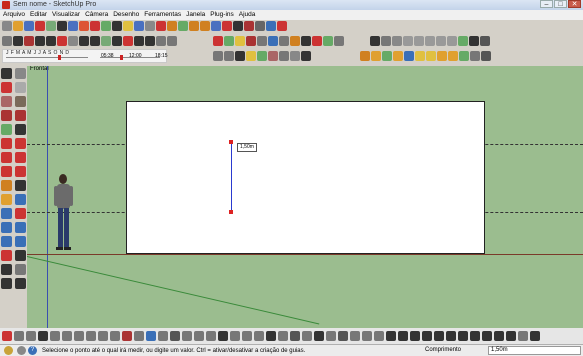 Image resolution: width=583 pixels, height=356 pixels. Describe the element at coordinates (523, 336) in the screenshot. I see `tool-bottom-43-icon` at that location.